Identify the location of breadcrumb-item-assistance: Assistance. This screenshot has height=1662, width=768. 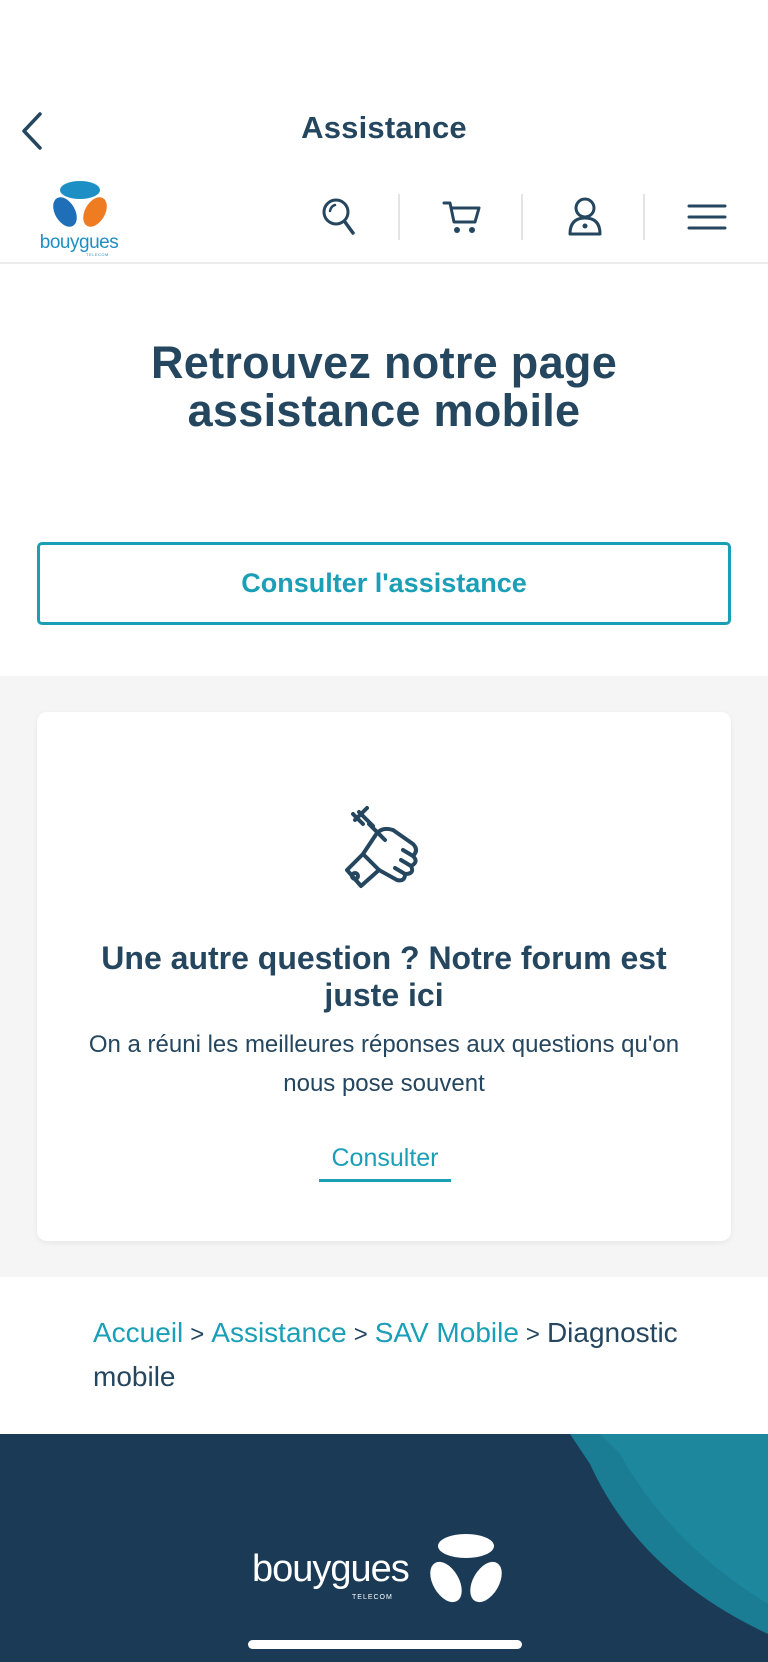
(278, 1332).